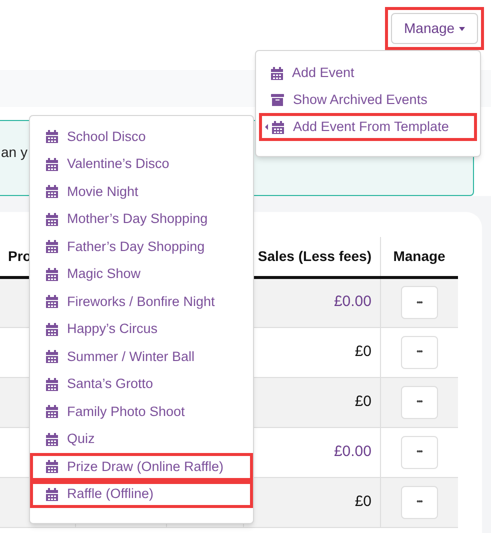  I want to click on menu-item: Add Event From Template, so click(368, 127).